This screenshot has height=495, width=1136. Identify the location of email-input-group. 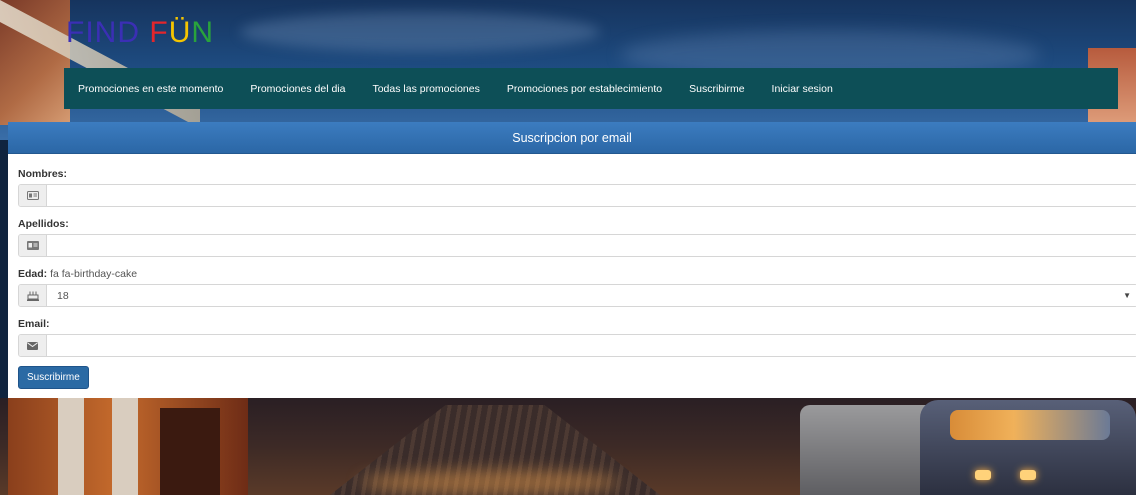
(577, 345).